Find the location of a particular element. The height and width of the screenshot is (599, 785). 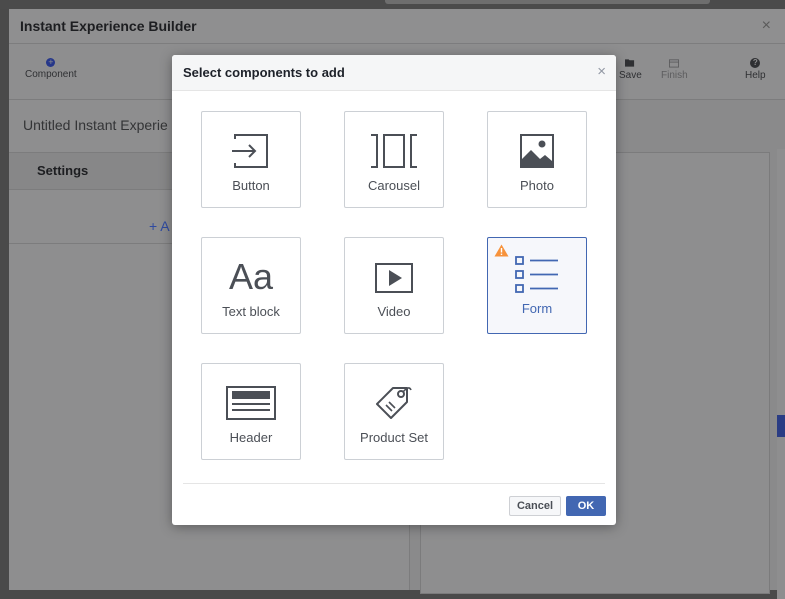

ok-button: OK is located at coordinates (586, 506).